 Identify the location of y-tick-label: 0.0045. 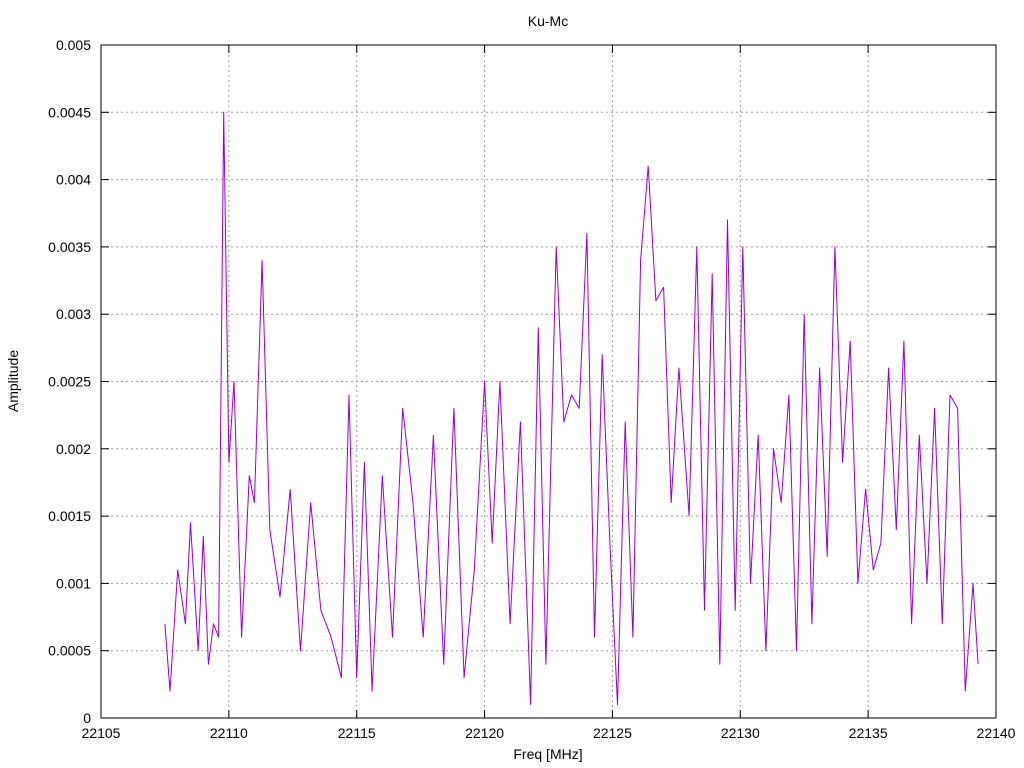
(69, 112).